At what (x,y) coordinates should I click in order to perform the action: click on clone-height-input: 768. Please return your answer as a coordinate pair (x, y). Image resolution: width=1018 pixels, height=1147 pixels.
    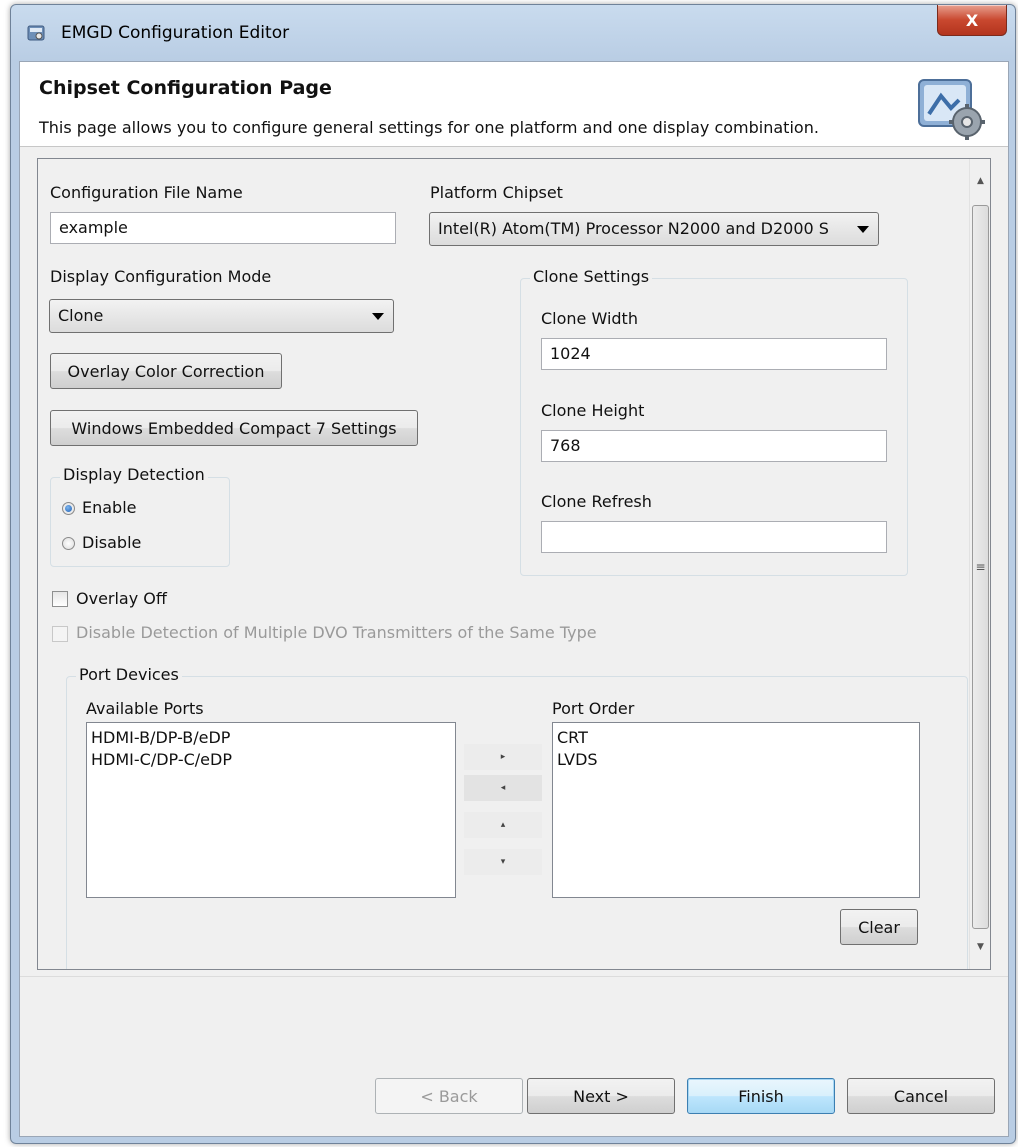
    Looking at the image, I should click on (714, 446).